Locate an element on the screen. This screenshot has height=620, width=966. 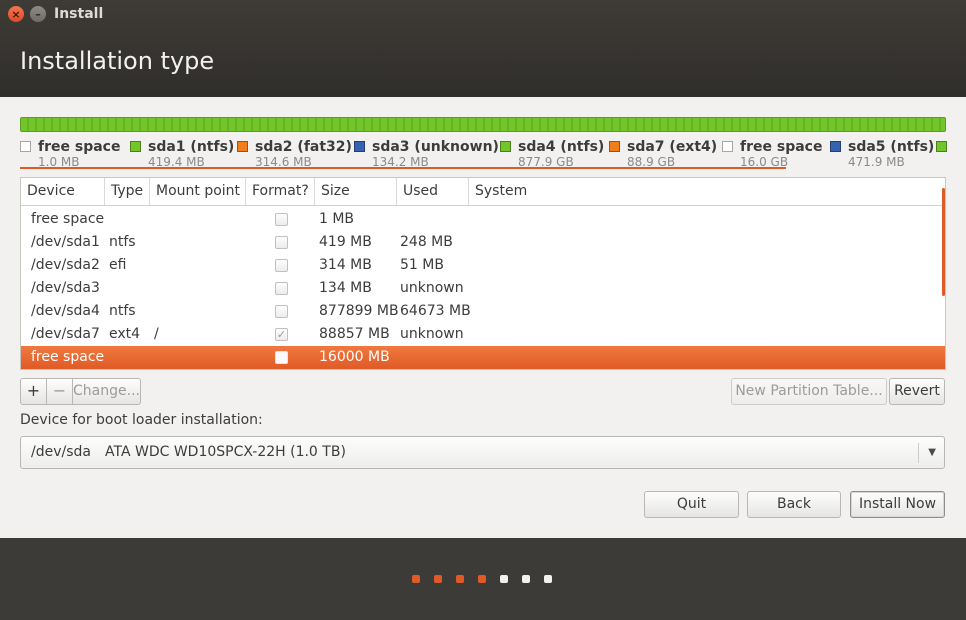
table-row: free space 1 MB is located at coordinates (483, 219).